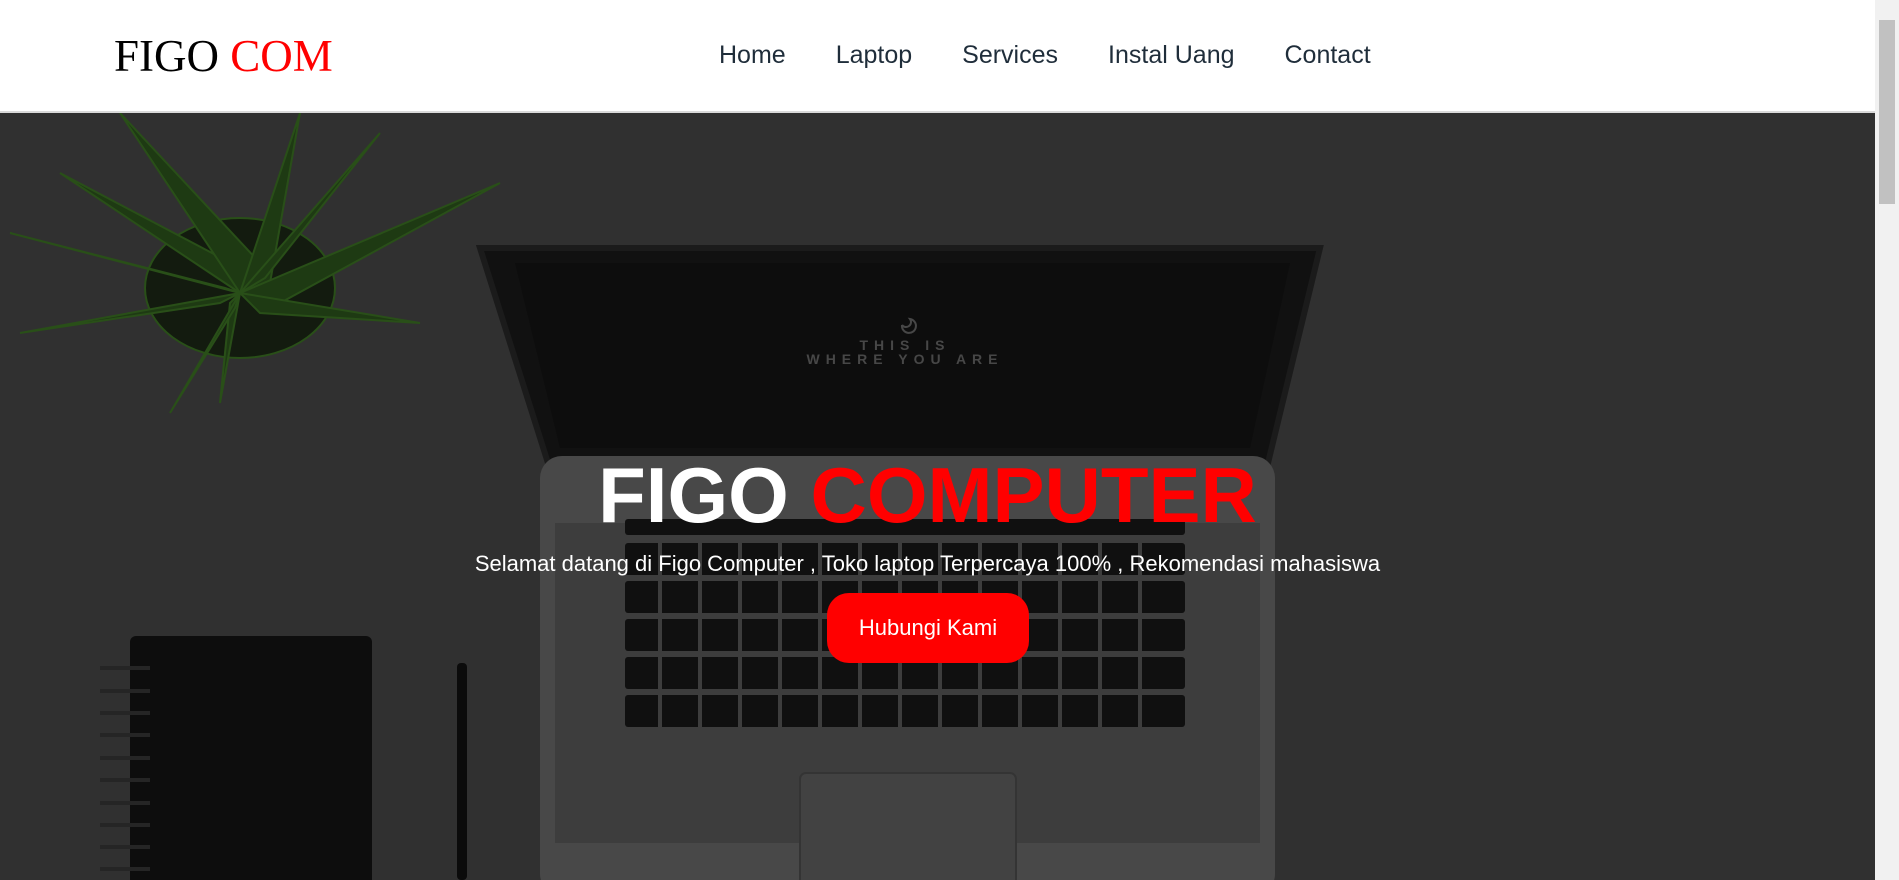 This screenshot has height=880, width=1899. What do you see at coordinates (1010, 55) in the screenshot?
I see `nav-services: Services` at bounding box center [1010, 55].